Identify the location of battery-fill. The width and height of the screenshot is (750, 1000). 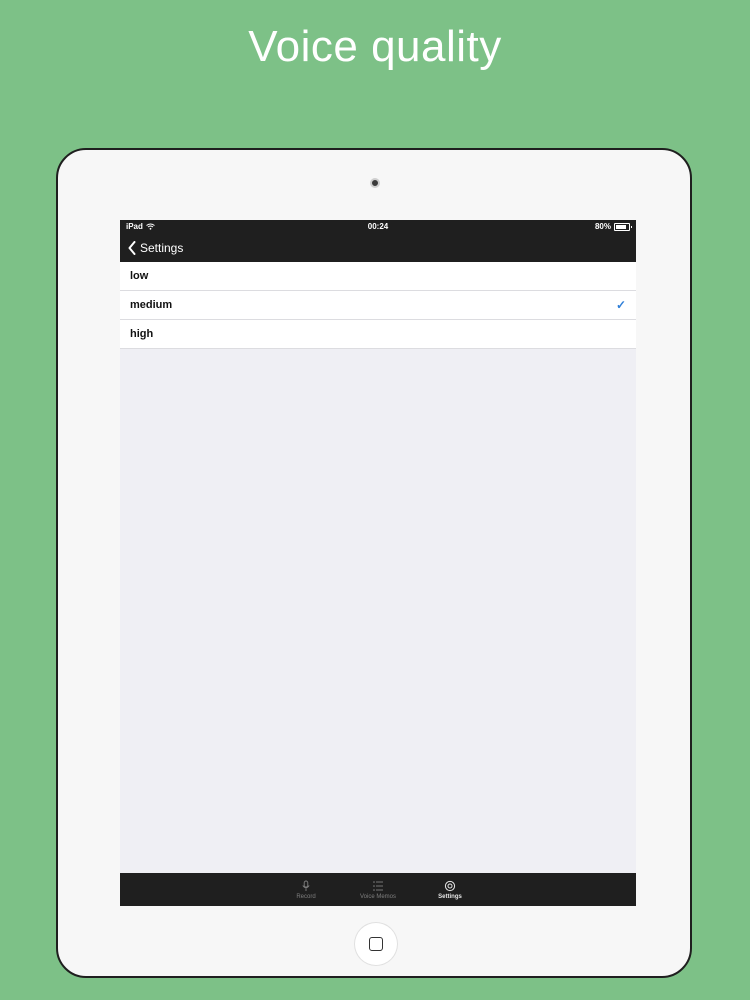
(621, 226).